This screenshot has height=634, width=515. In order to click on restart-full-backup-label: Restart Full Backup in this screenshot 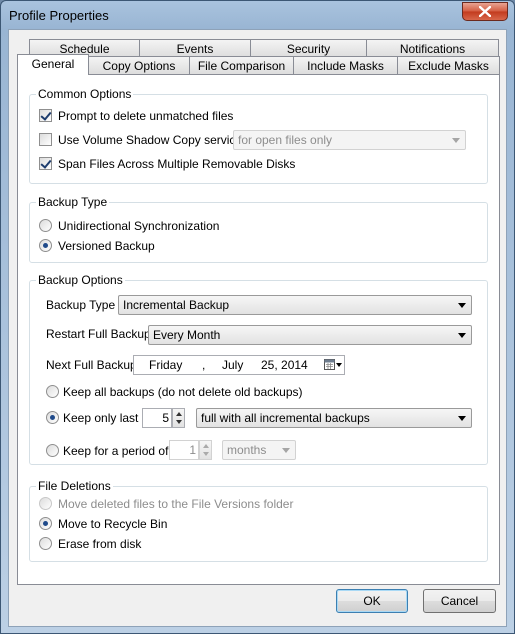, I will do `click(98, 334)`.